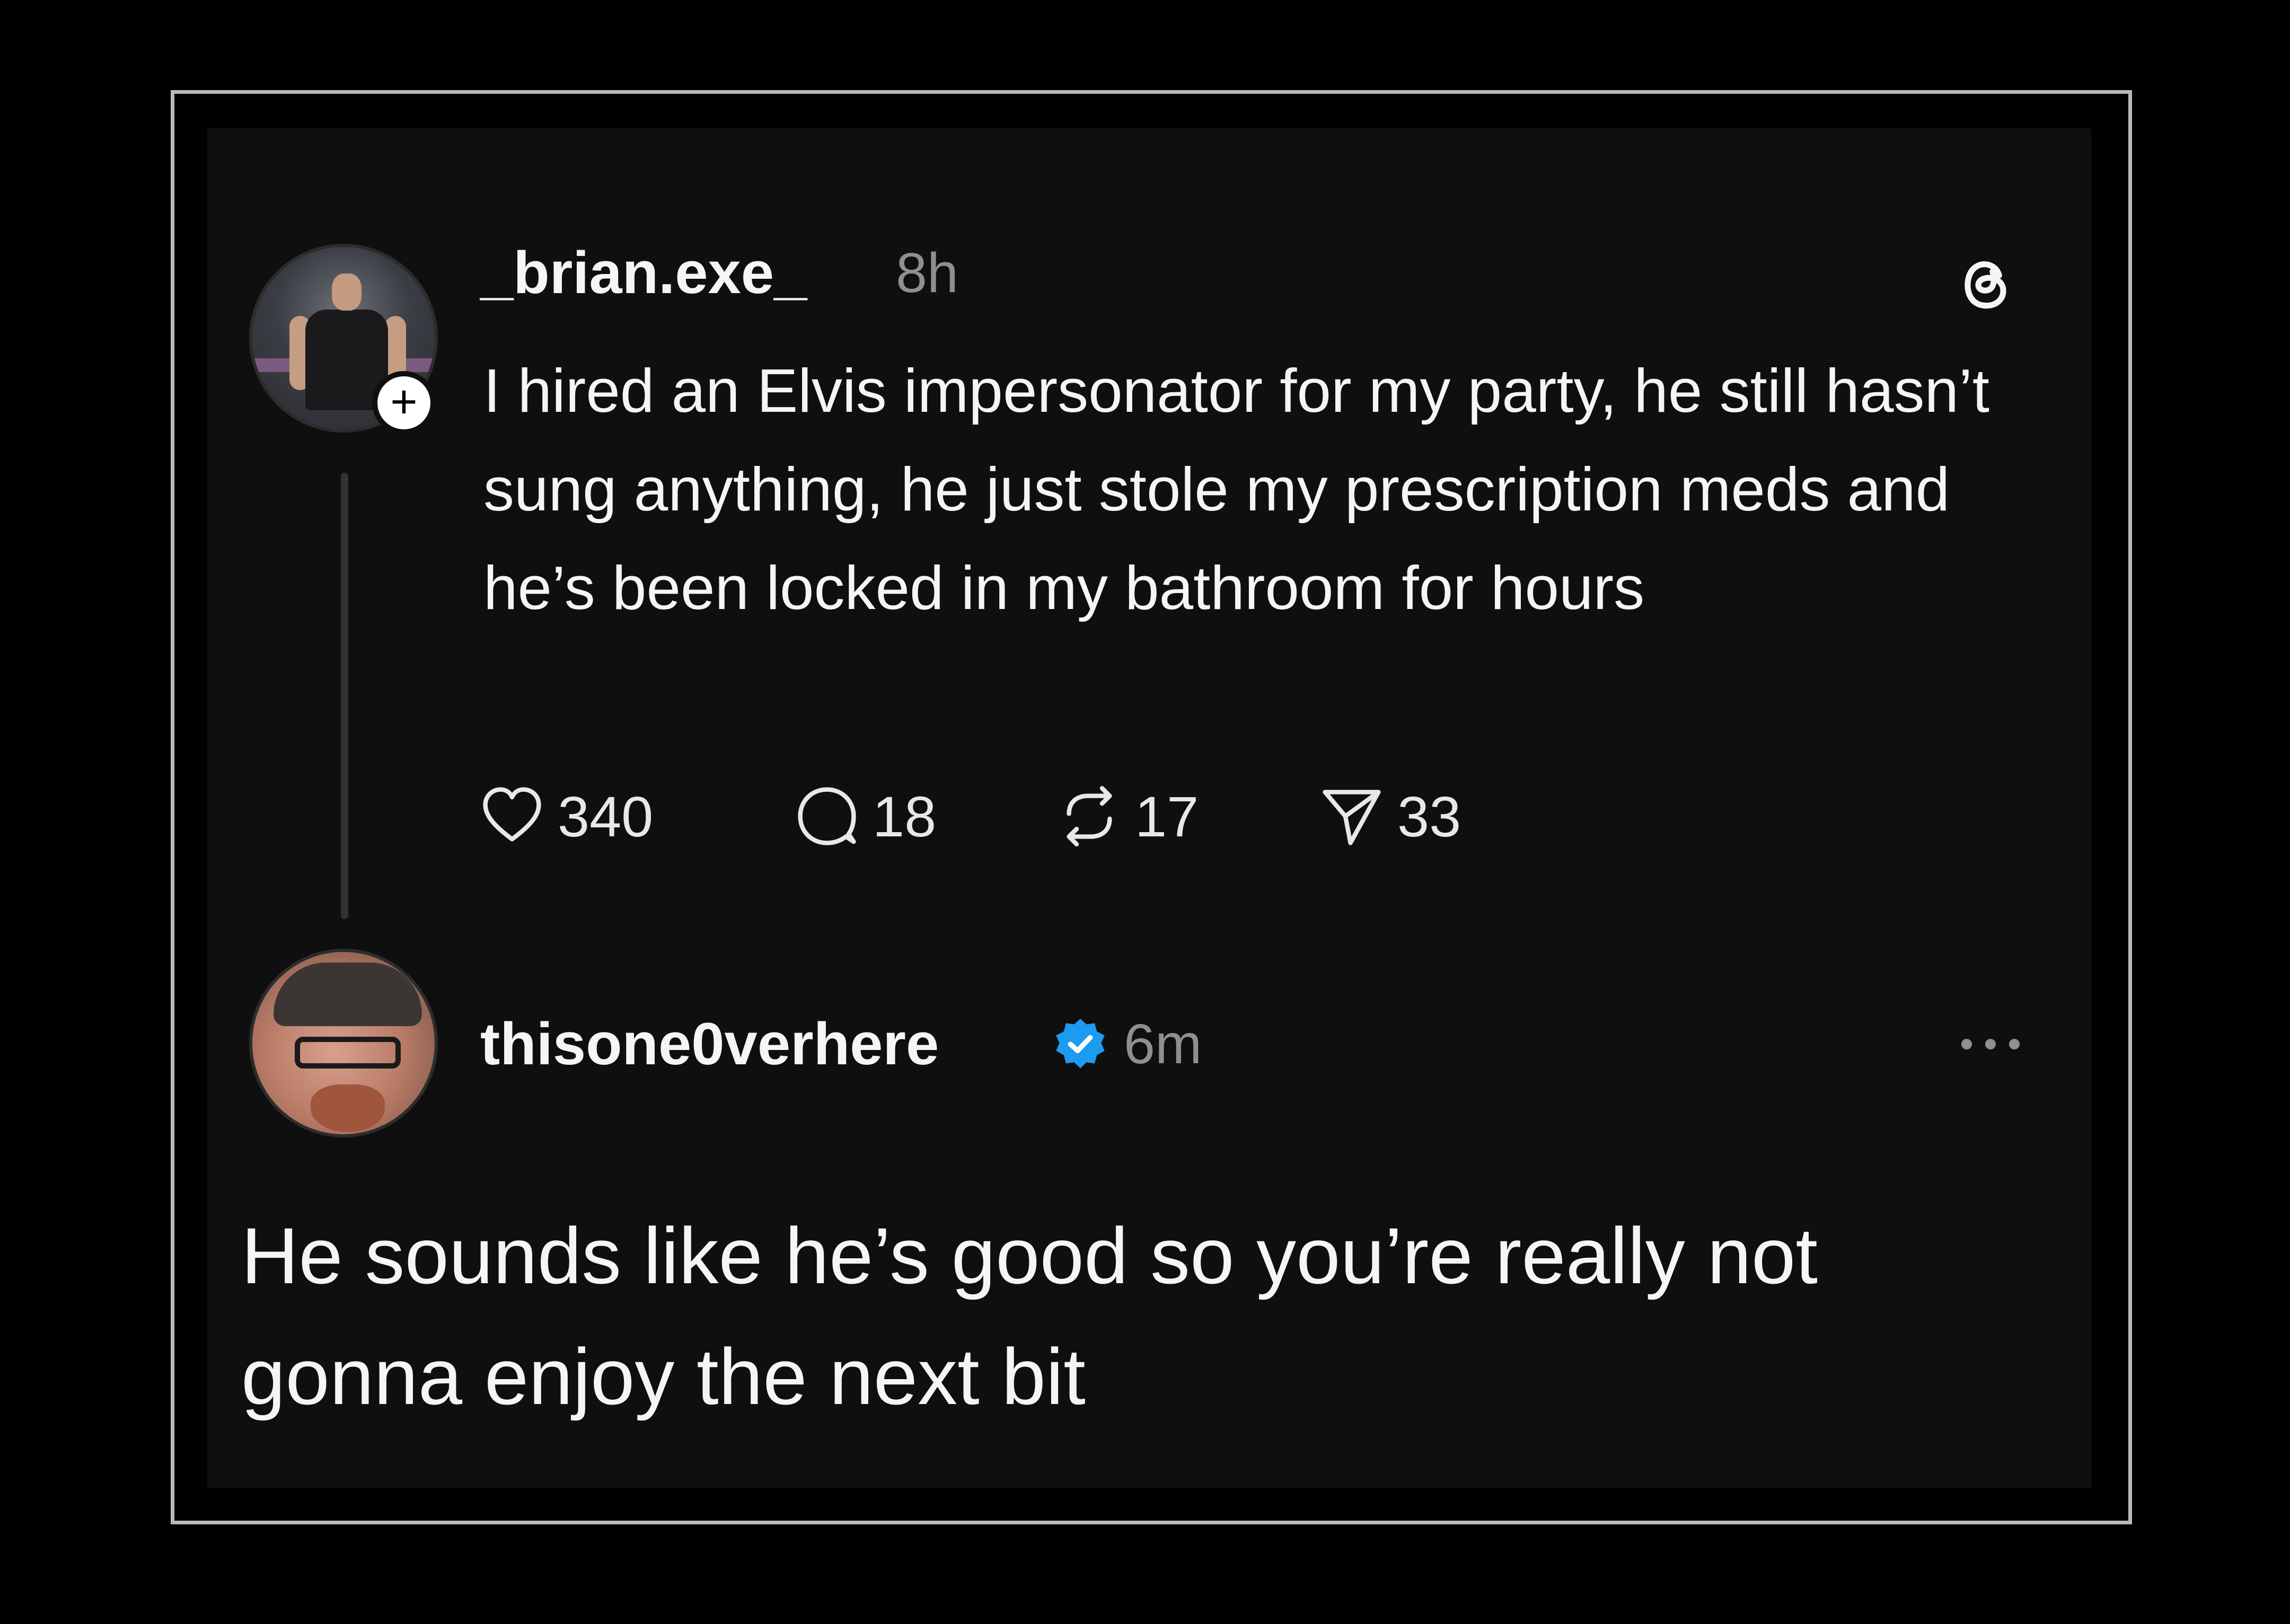 The height and width of the screenshot is (1624, 2290). What do you see at coordinates (927, 273) in the screenshot?
I see `post-timestamp: 8h` at bounding box center [927, 273].